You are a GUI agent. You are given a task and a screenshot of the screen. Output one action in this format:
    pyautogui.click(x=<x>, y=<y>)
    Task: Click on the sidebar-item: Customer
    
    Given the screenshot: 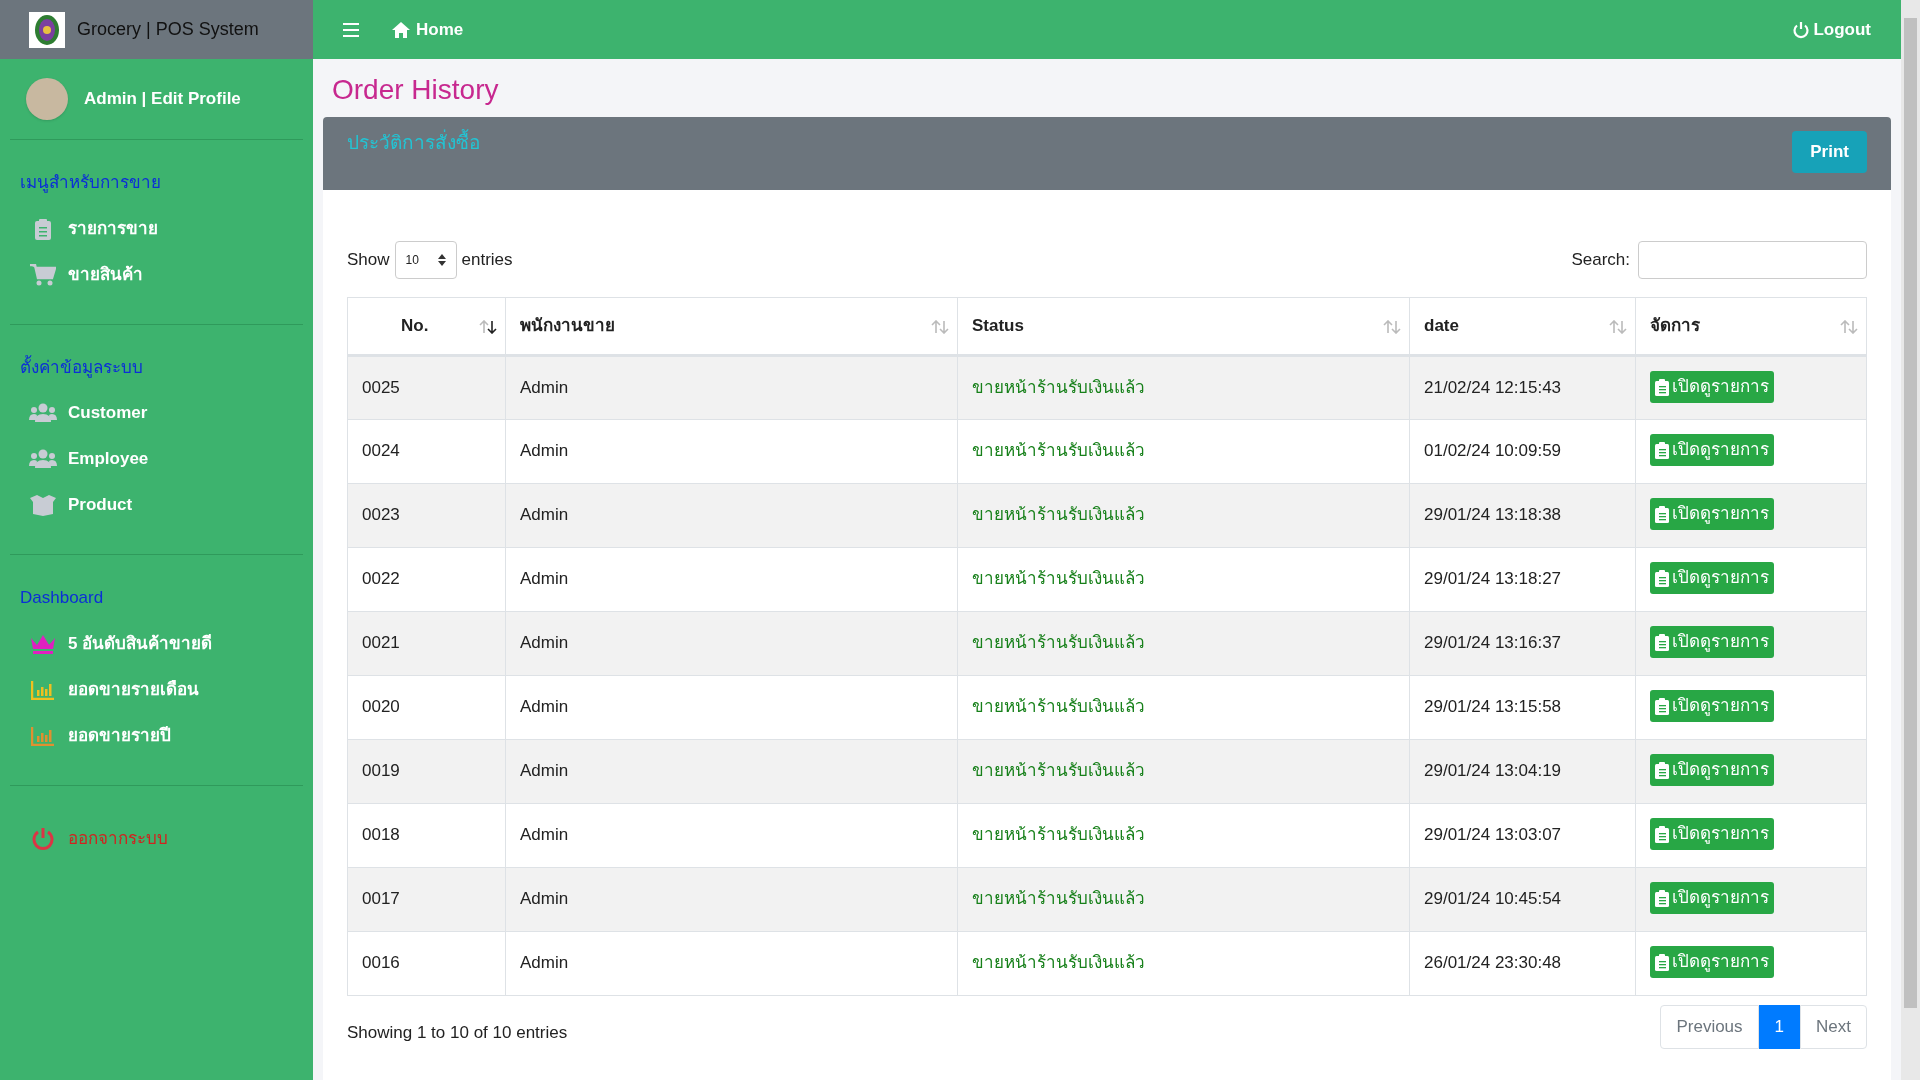 What is the action you would take?
    pyautogui.click(x=156, y=413)
    